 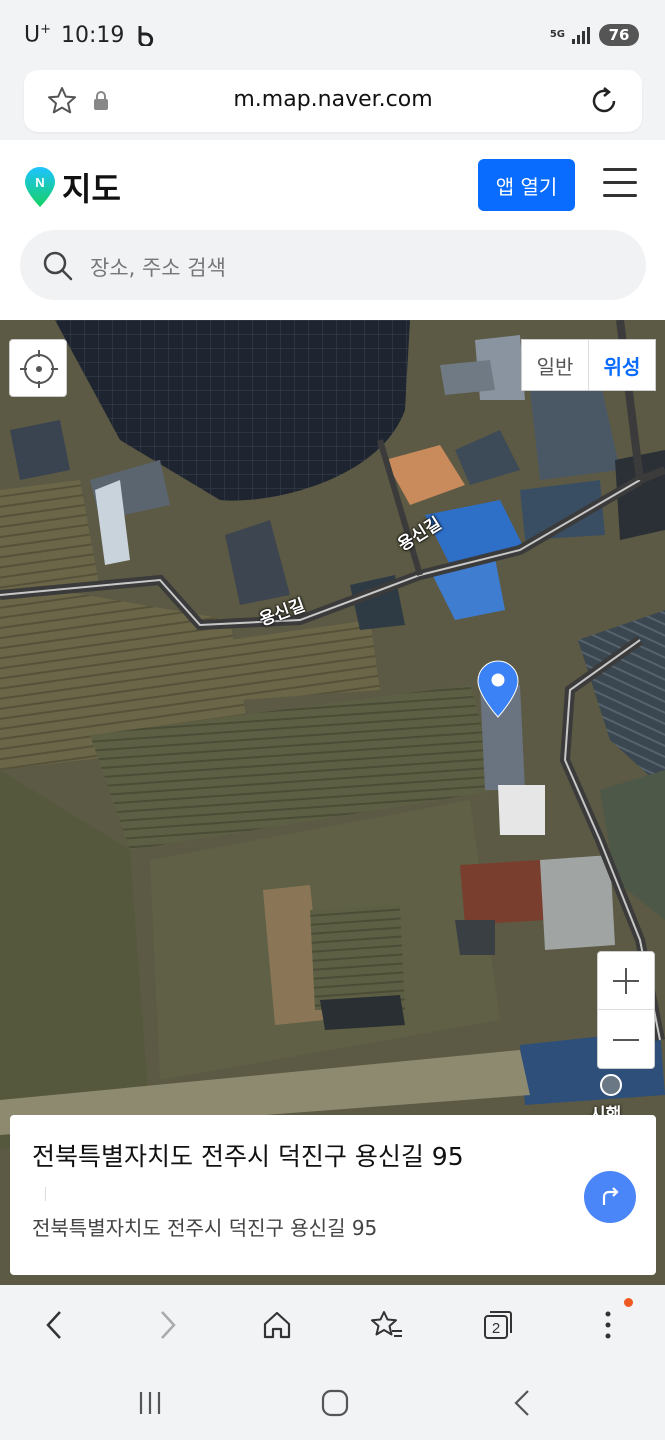 What do you see at coordinates (39, 182) in the screenshot?
I see `logo-badge: N` at bounding box center [39, 182].